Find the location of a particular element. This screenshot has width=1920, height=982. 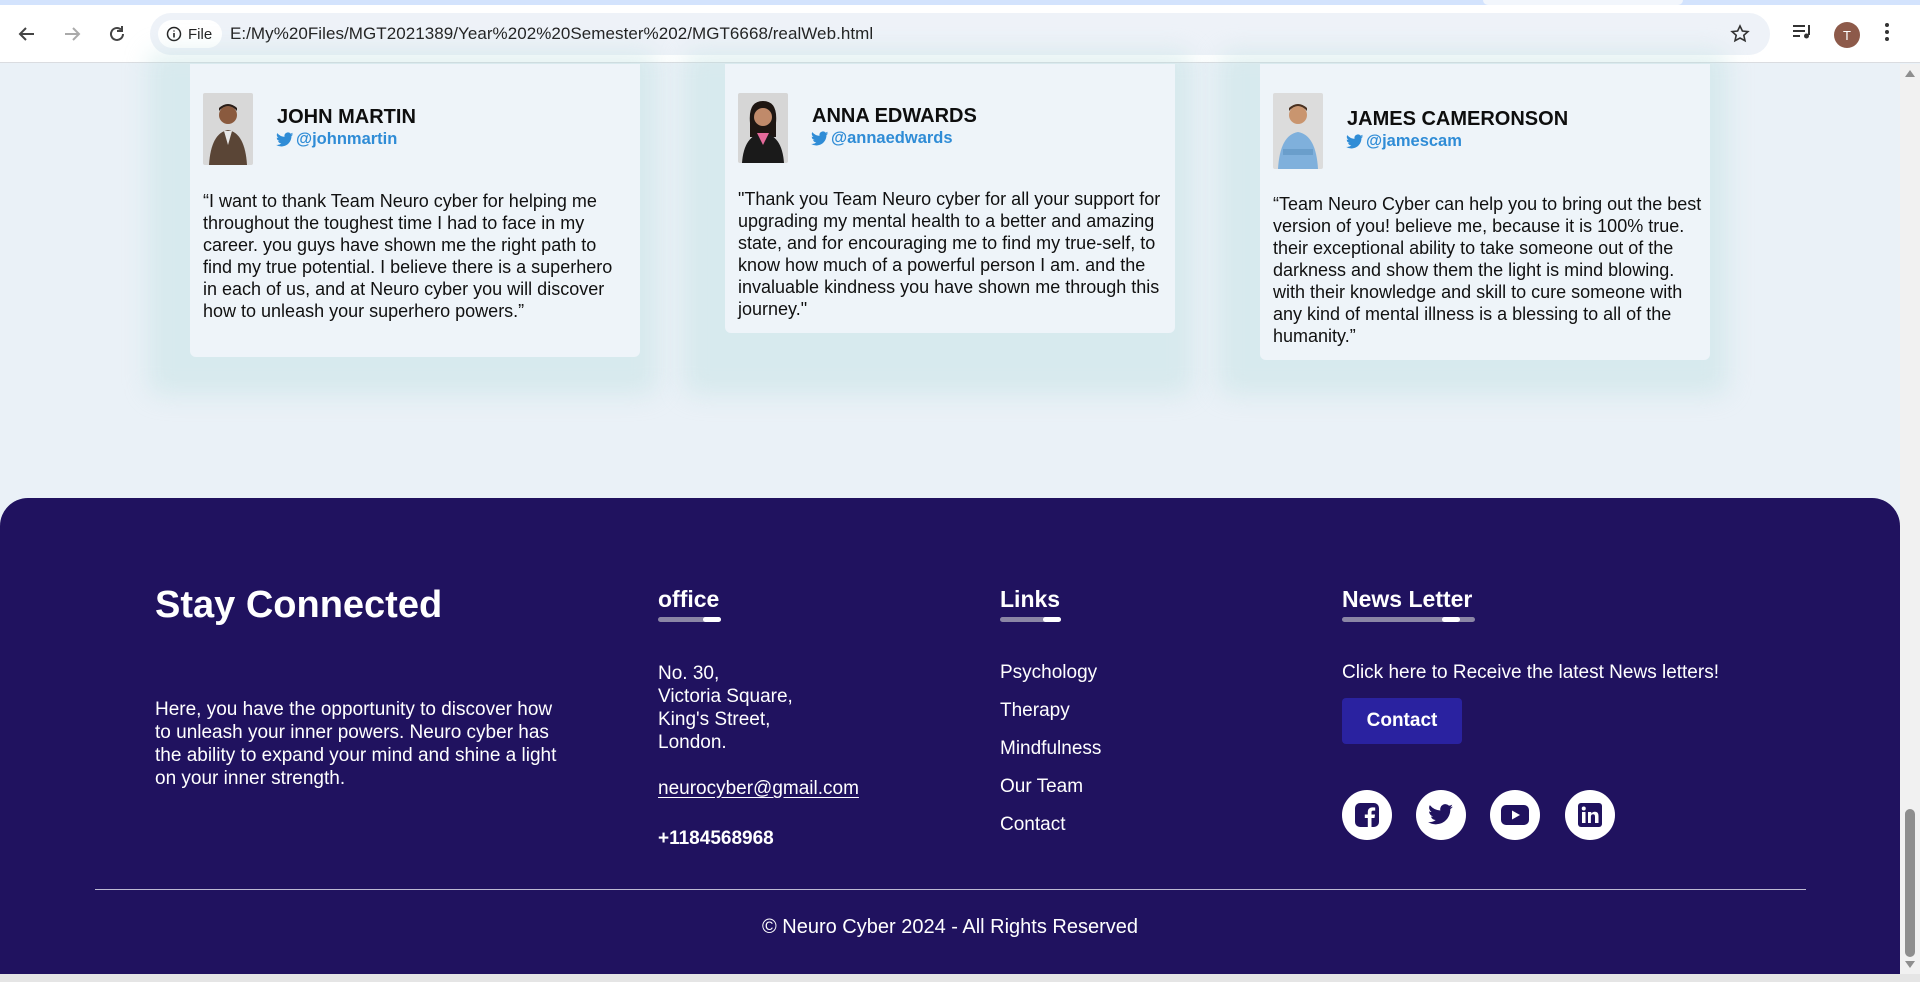

more-vertical-icon is located at coordinates (1887, 32).